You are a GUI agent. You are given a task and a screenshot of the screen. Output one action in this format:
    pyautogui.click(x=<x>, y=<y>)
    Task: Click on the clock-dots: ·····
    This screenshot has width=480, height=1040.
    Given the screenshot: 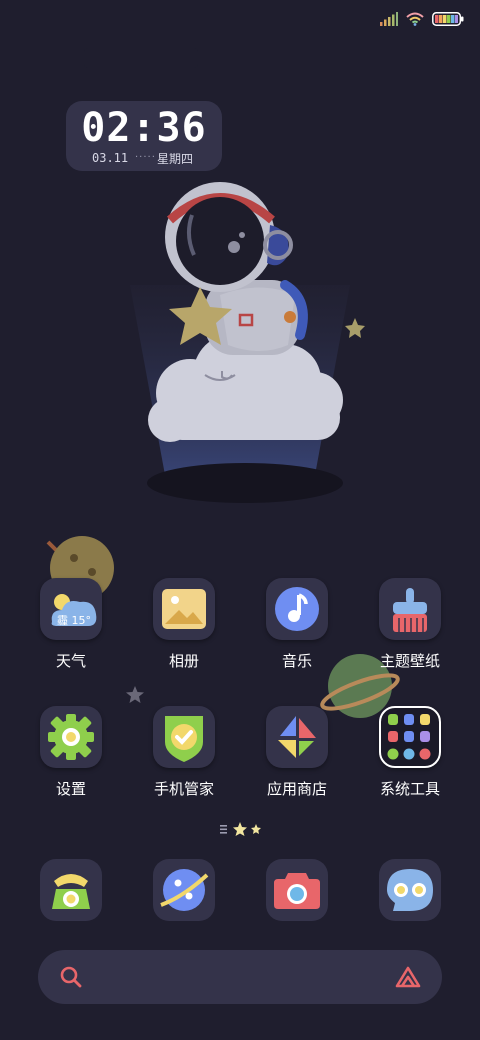 What is the action you would take?
    pyautogui.click(x=145, y=157)
    